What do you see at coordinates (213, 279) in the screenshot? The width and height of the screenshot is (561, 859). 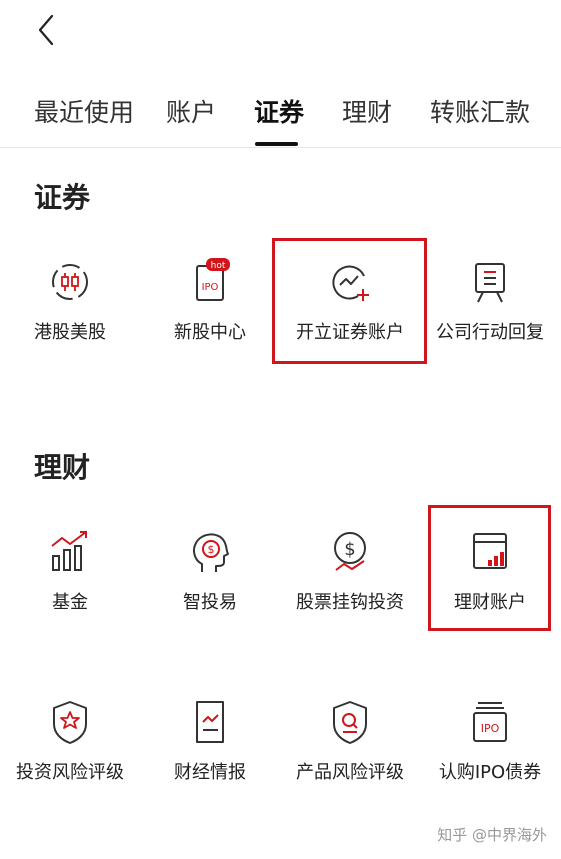 I see `ipo-hot-icon: IPO hot` at bounding box center [213, 279].